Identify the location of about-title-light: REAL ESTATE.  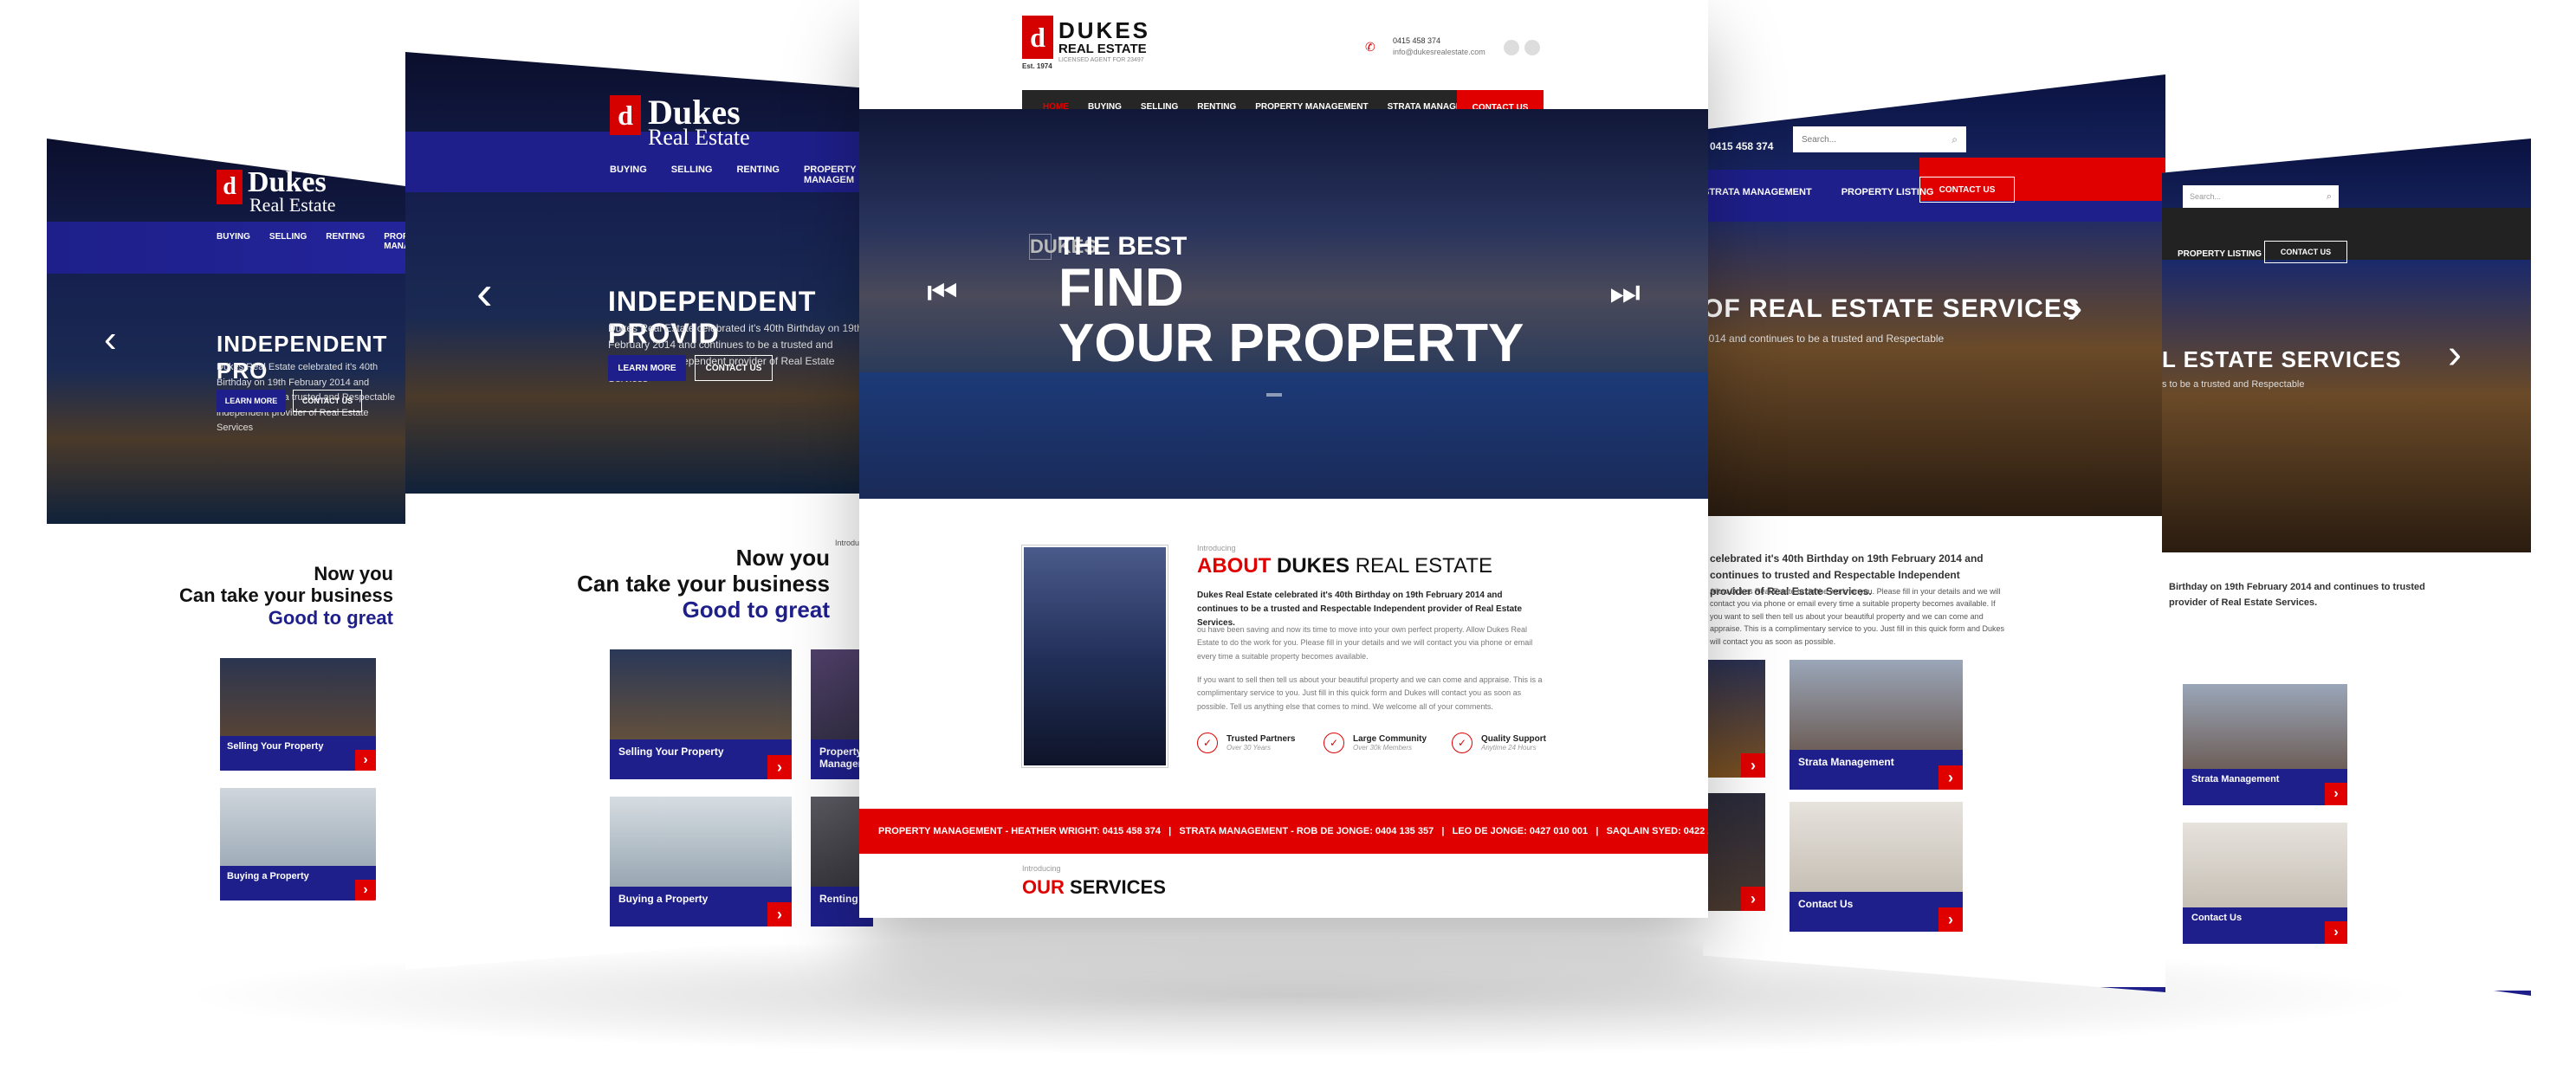
(1423, 566).